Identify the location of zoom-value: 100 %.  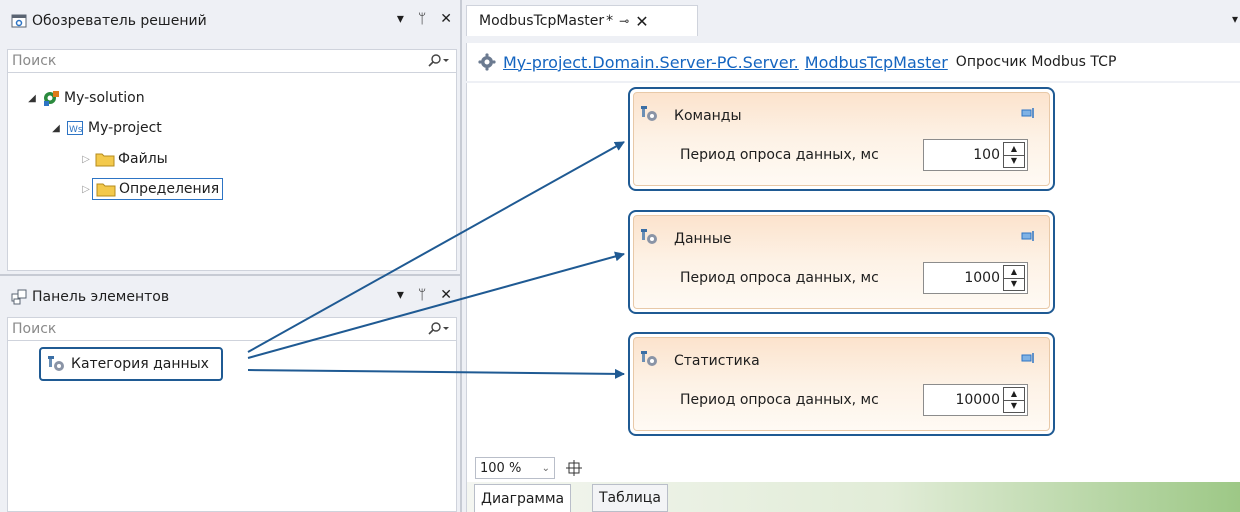
(501, 468).